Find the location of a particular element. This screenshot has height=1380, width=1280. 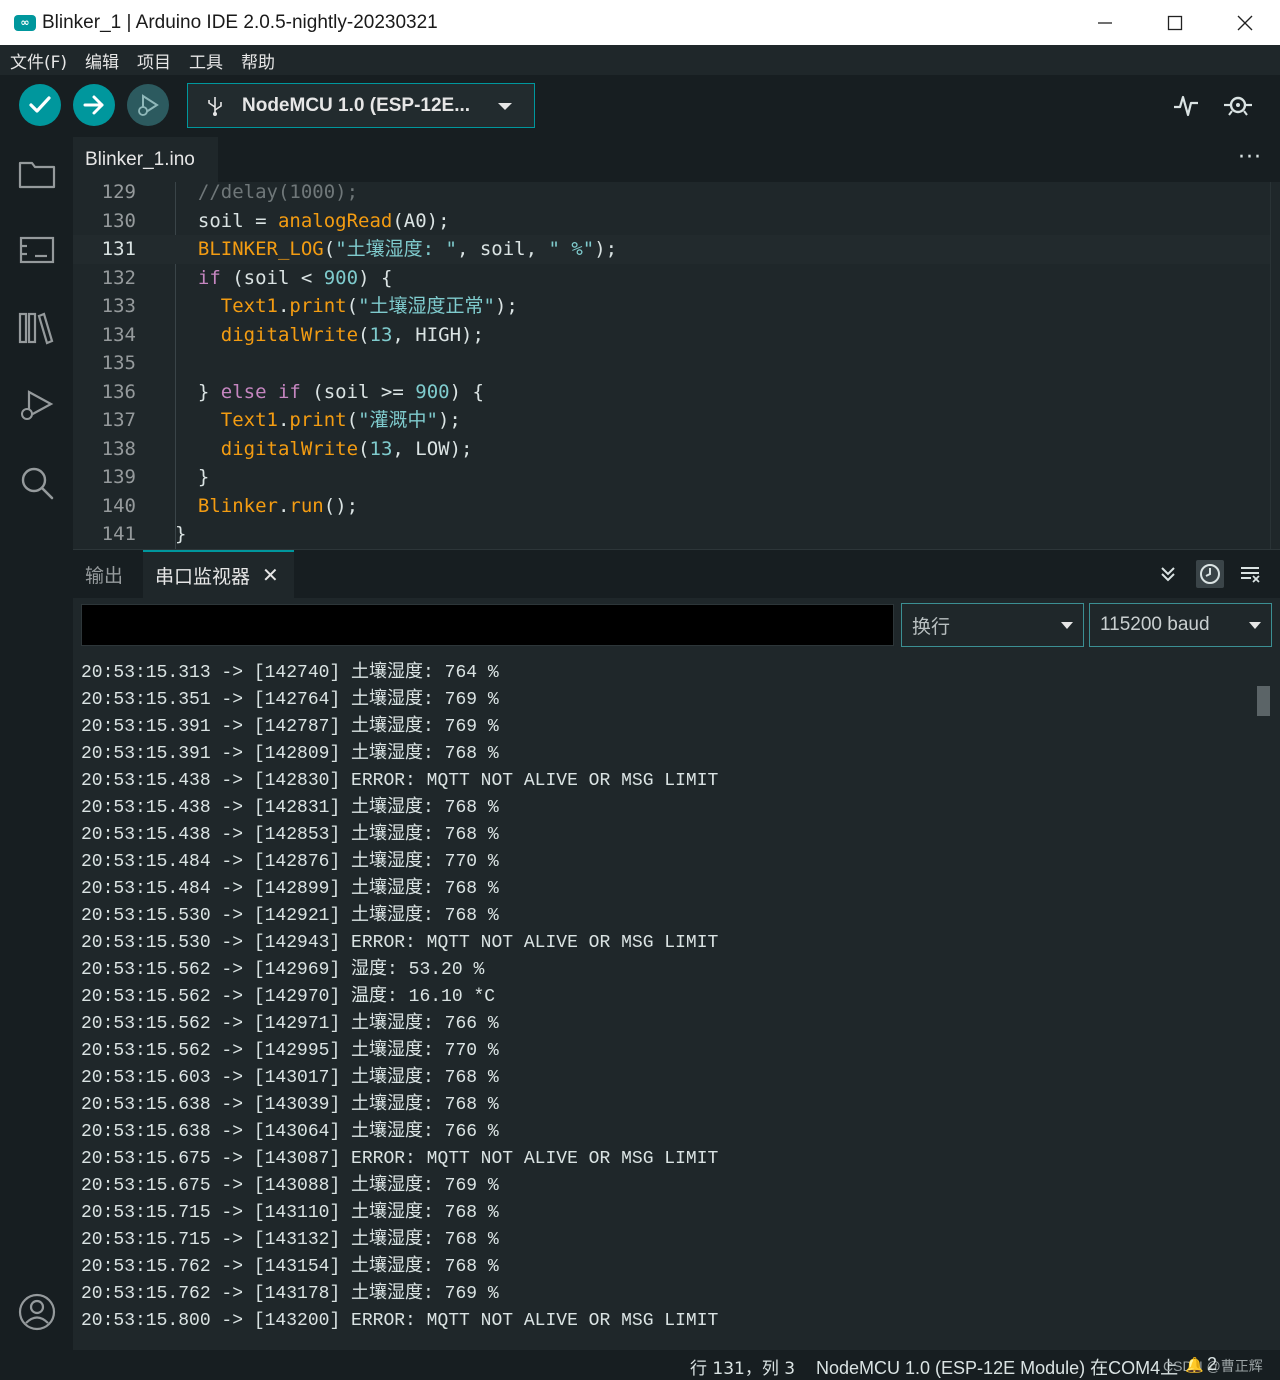

code-text: digitalWrite(13, LOW); is located at coordinates (346, 448).